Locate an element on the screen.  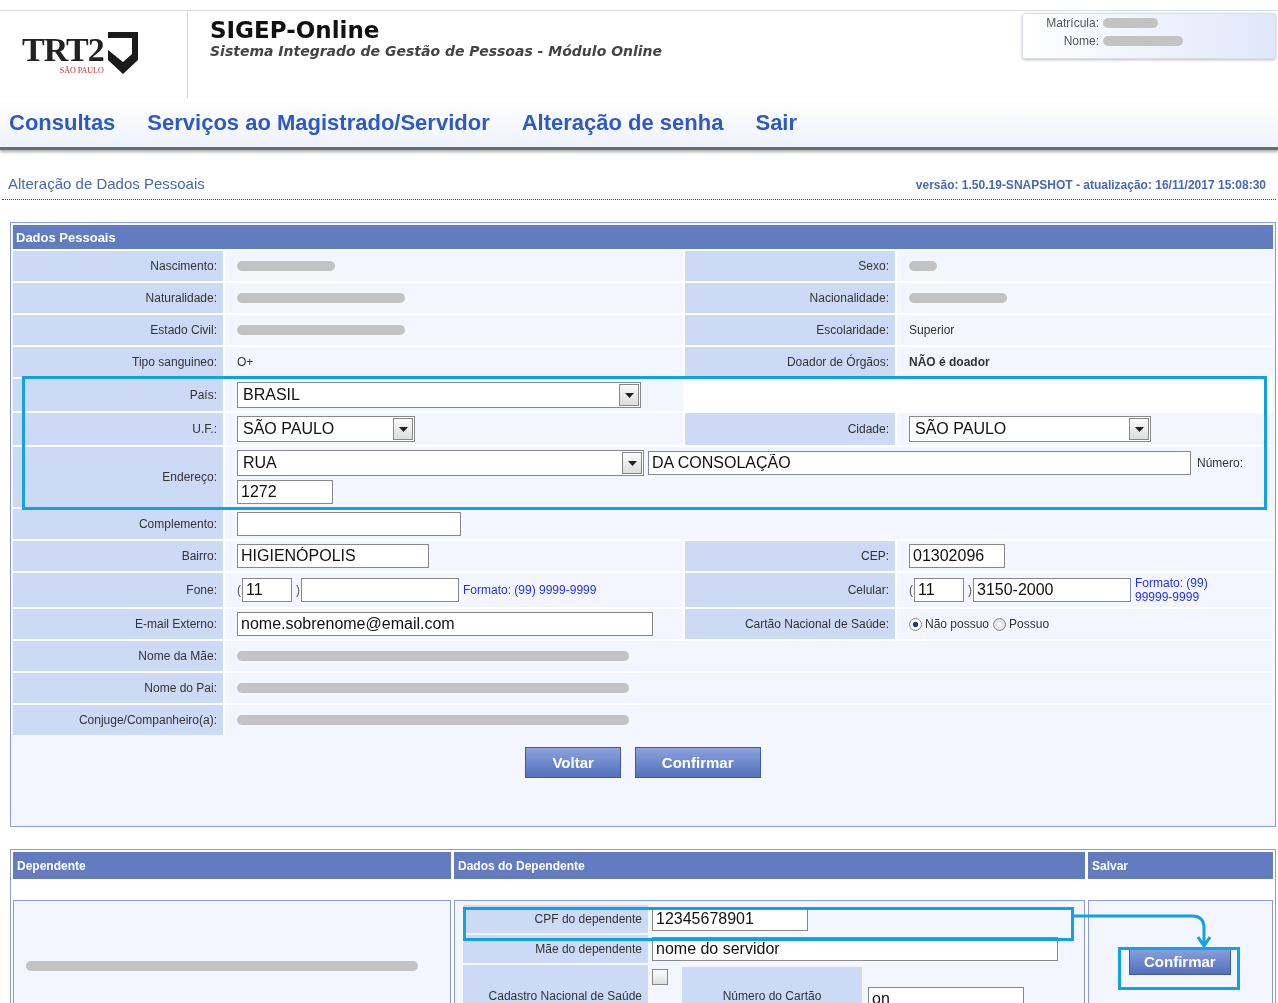
field-value: NÃO é doador is located at coordinates (949, 362).